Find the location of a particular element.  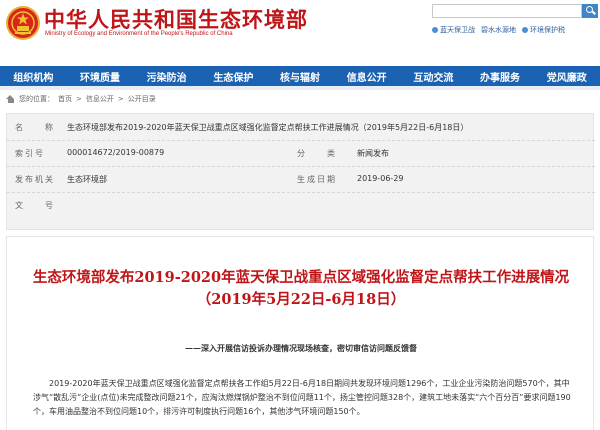

search-input is located at coordinates (507, 11).